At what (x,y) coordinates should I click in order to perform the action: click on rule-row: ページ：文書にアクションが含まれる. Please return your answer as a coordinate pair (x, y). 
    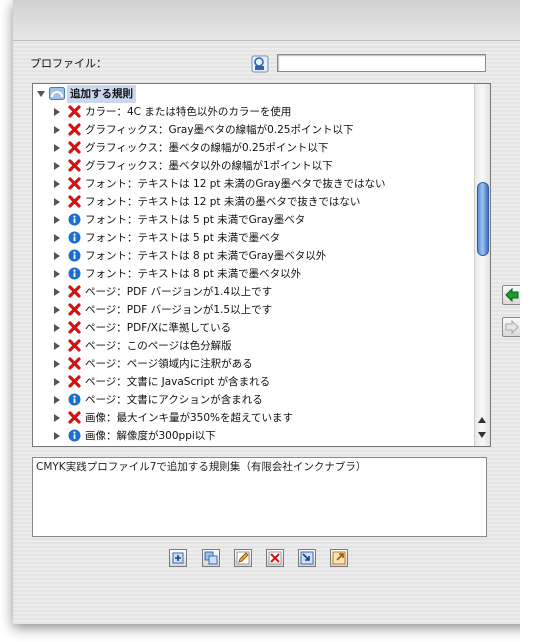
    Looking at the image, I should click on (253, 400).